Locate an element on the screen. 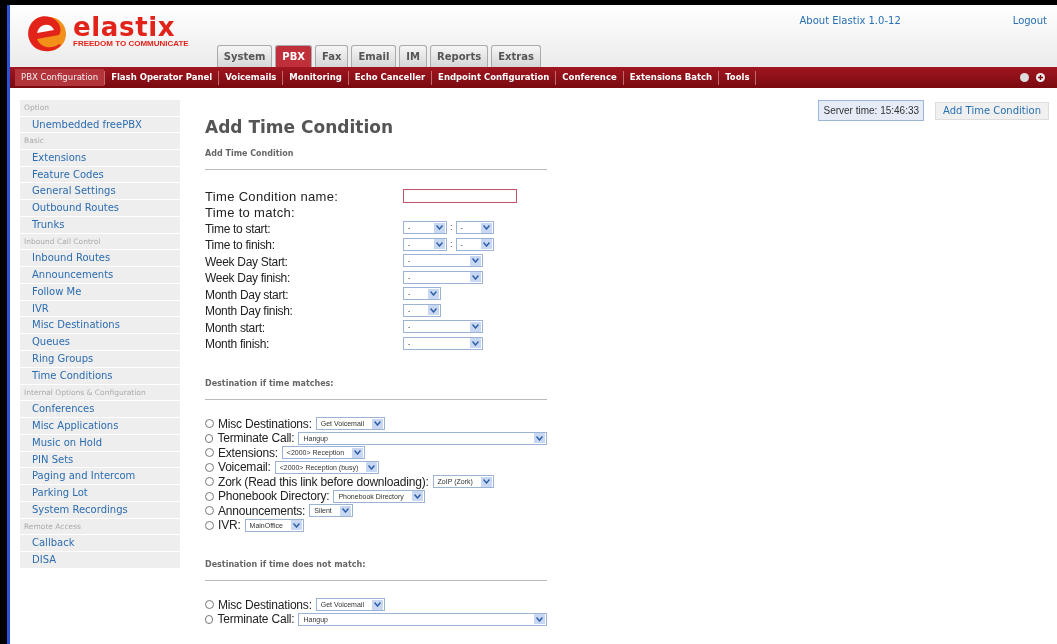 The width and height of the screenshot is (1057, 644). field-label: Time Condition name: is located at coordinates (272, 196).